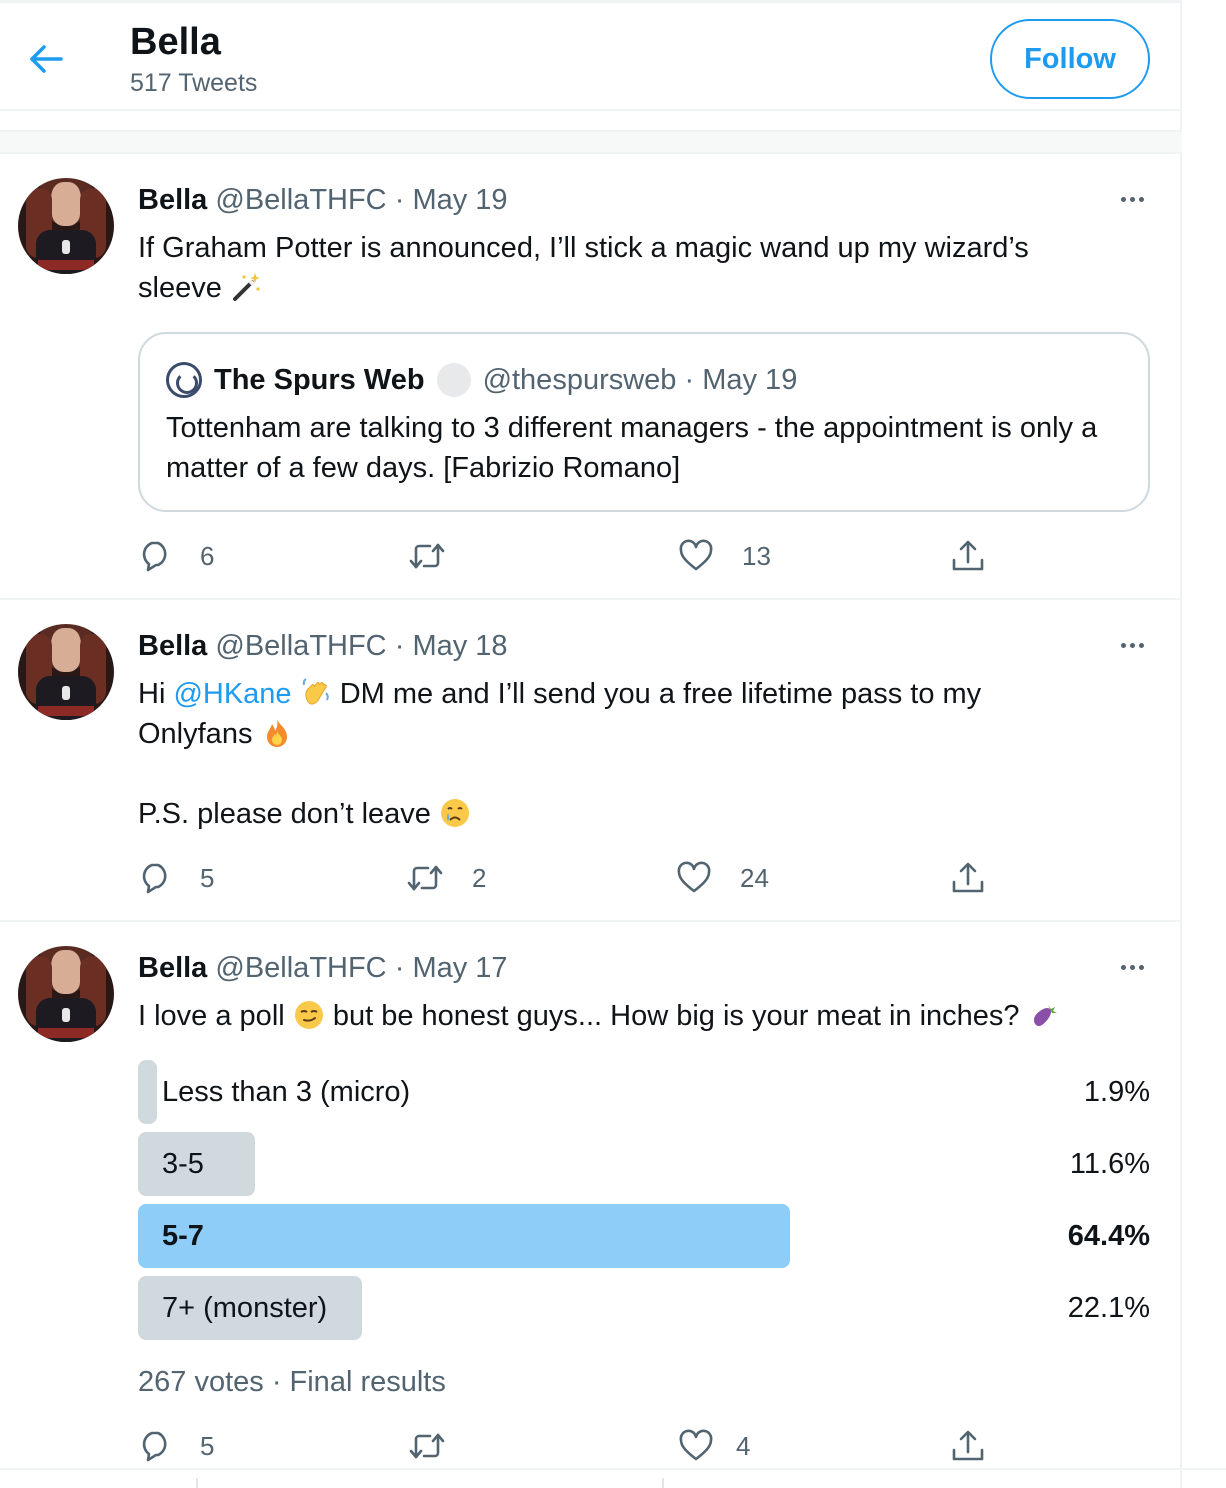 Image resolution: width=1226 pixels, height=1488 pixels. I want to click on poll-option: Less than 3 (micro) 1.9%, so click(644, 1092).